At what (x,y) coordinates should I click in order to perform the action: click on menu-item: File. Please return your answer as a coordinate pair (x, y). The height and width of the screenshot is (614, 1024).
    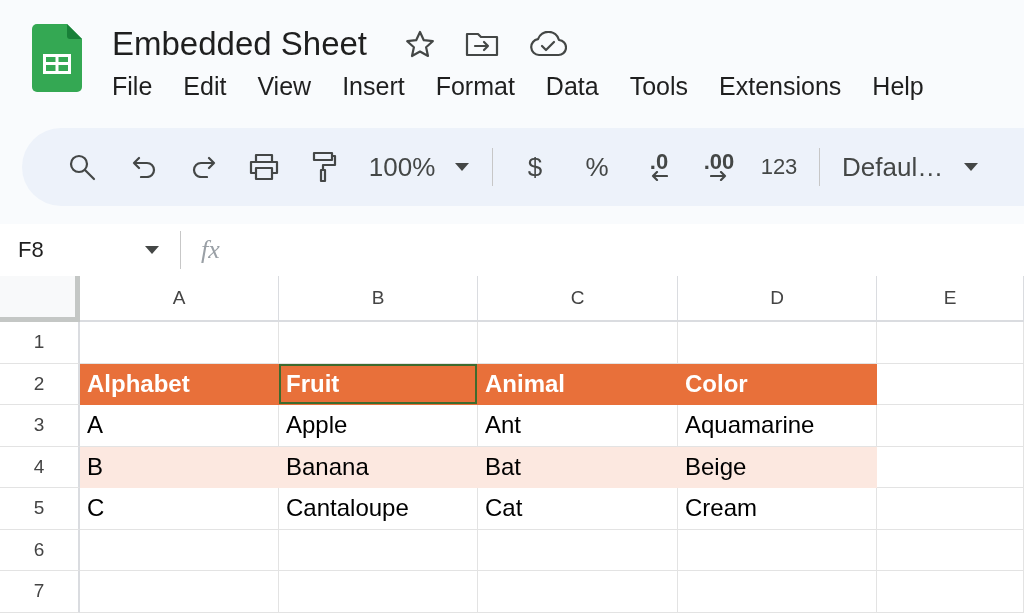
    Looking at the image, I should click on (140, 86).